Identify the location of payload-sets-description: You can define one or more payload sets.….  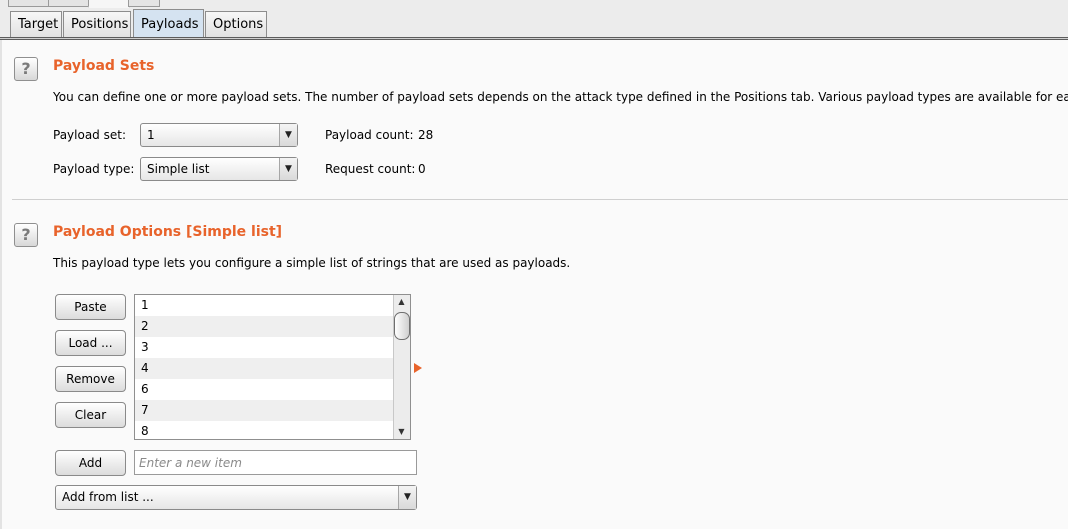
(560, 97).